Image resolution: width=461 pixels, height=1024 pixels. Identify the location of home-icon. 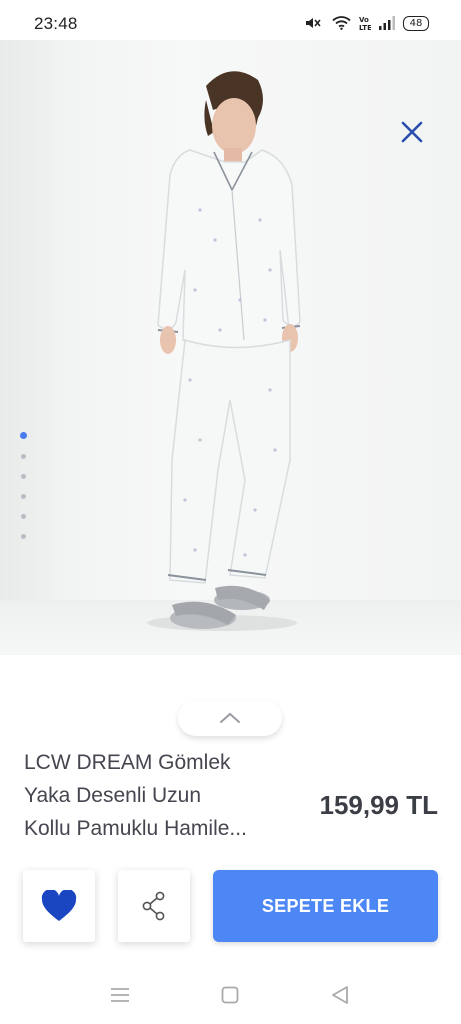
(230, 995).